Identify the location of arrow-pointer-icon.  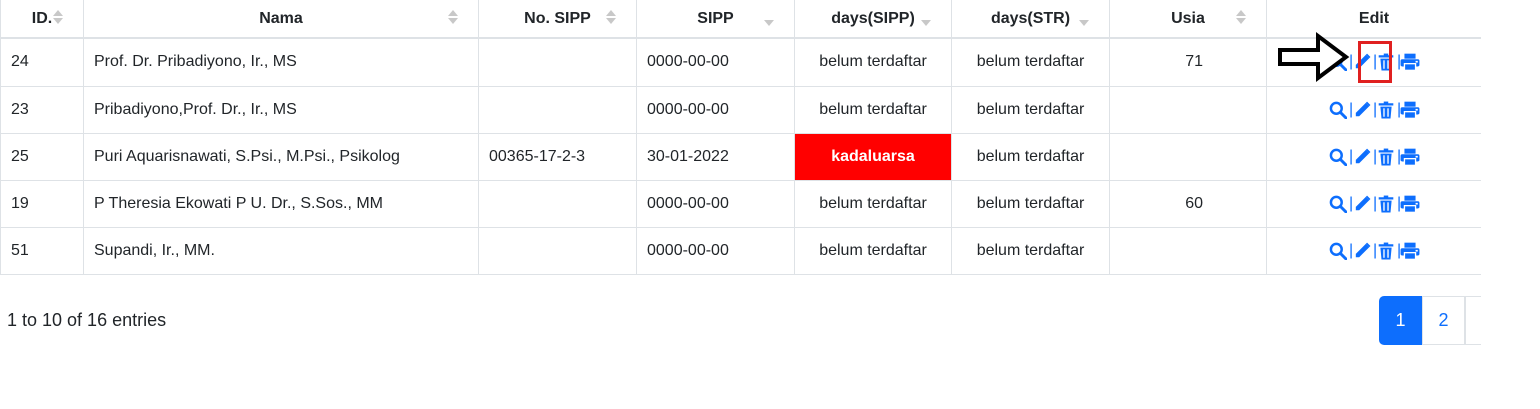
(1314, 57).